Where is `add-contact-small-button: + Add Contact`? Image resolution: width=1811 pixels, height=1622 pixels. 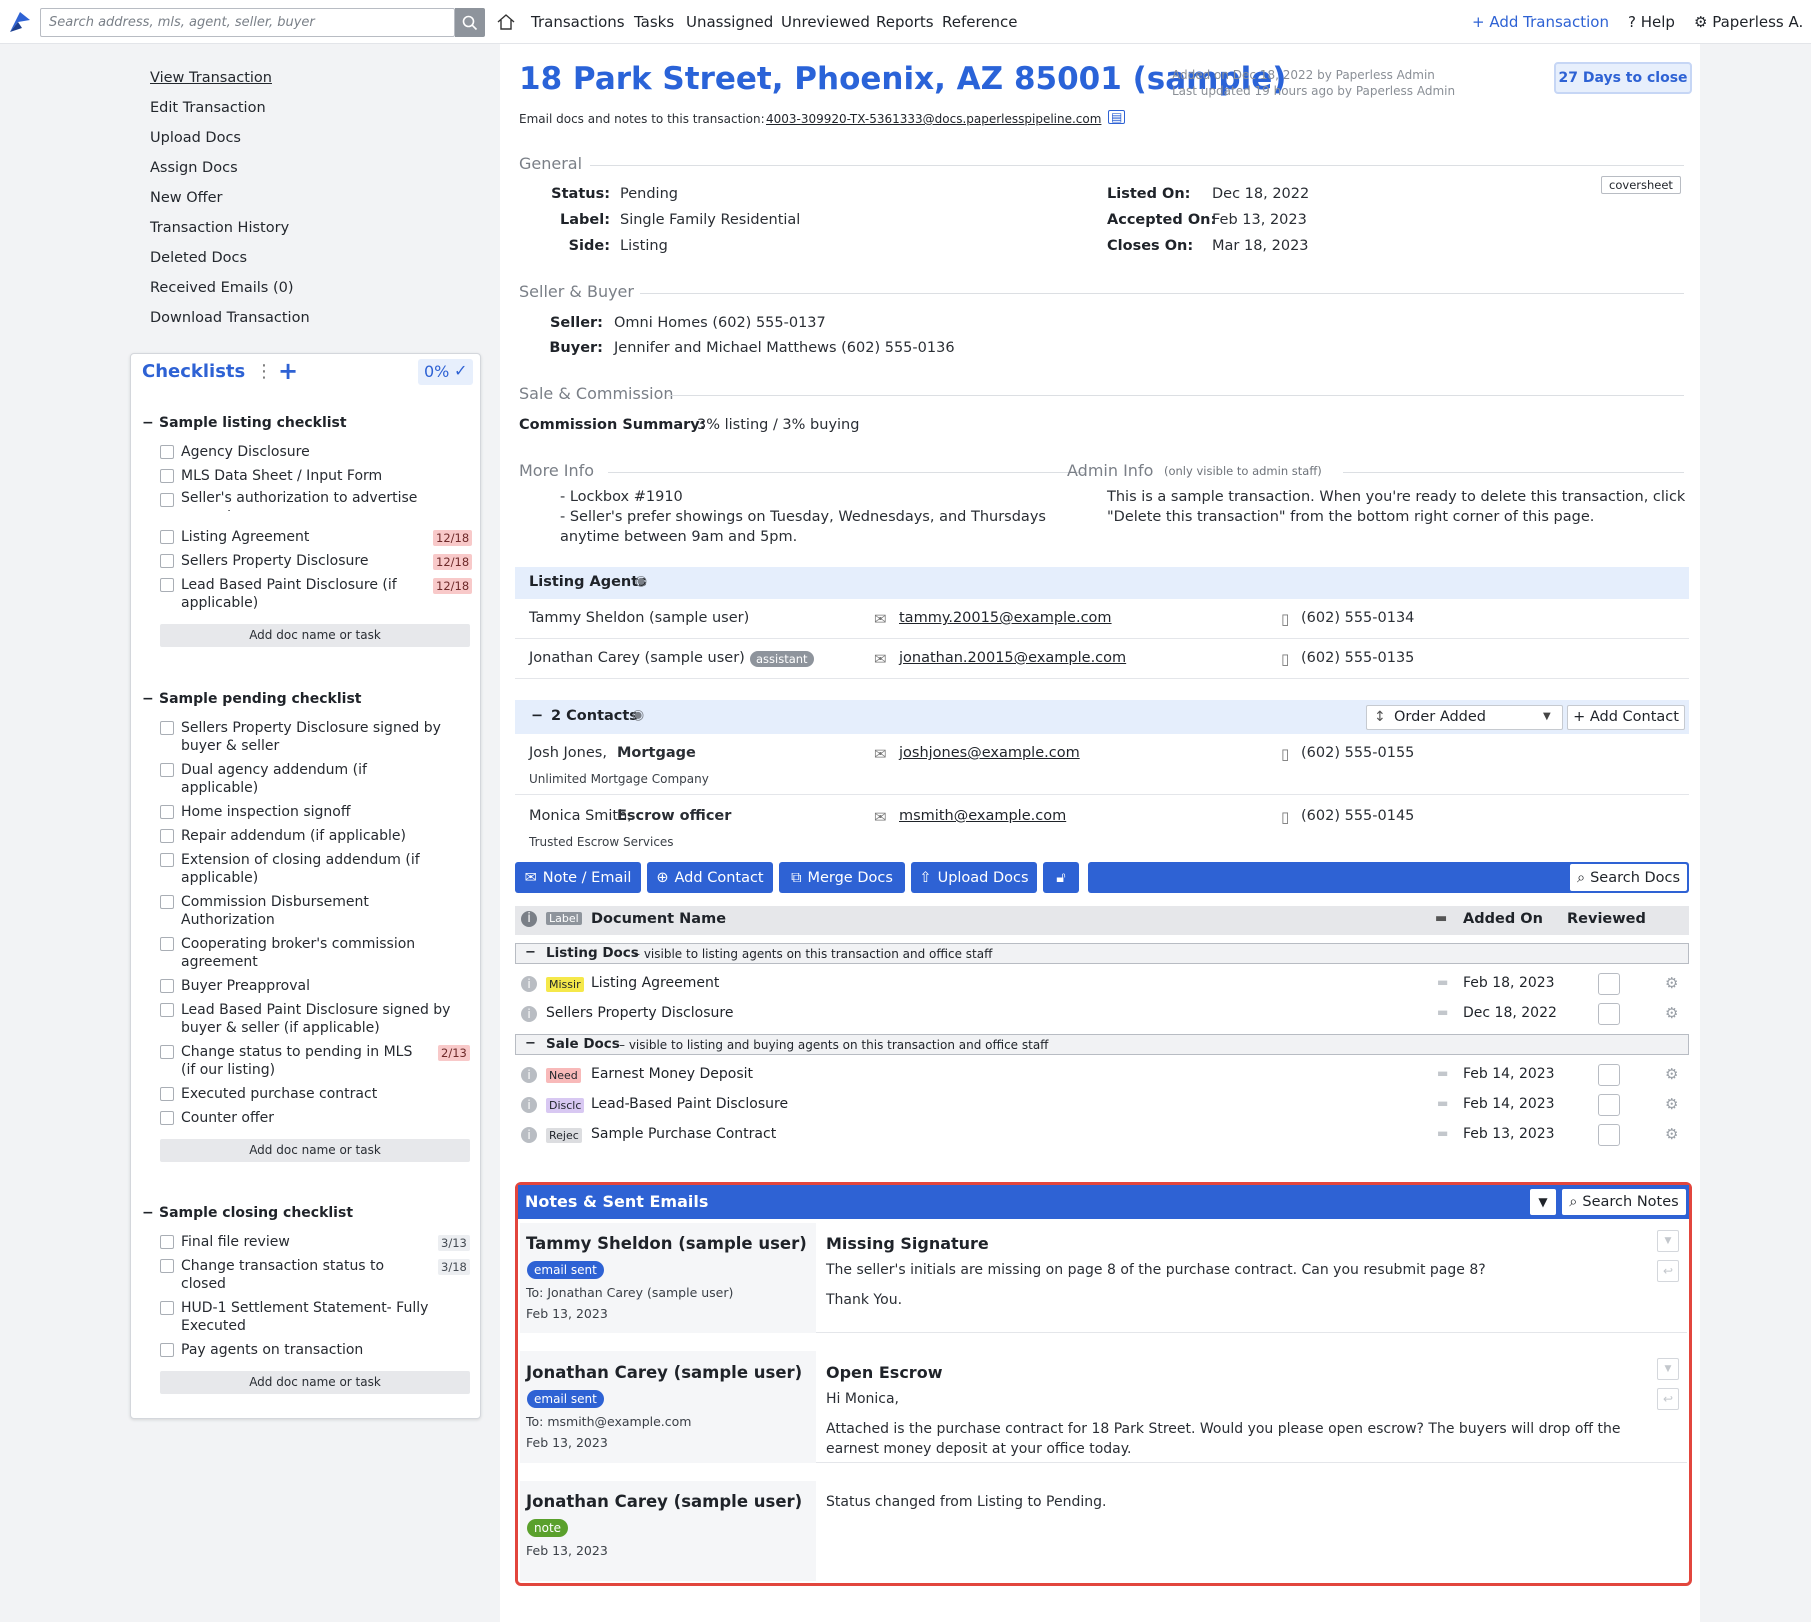 add-contact-small-button: + Add Contact is located at coordinates (1626, 717).